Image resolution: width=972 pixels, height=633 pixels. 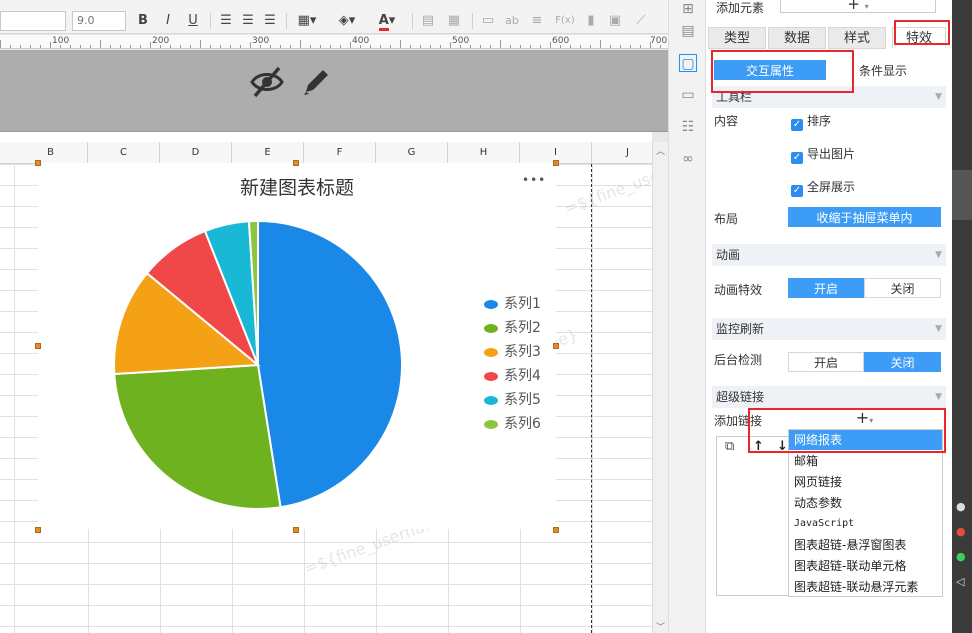 I want to click on pie-plot, so click(x=258, y=365).